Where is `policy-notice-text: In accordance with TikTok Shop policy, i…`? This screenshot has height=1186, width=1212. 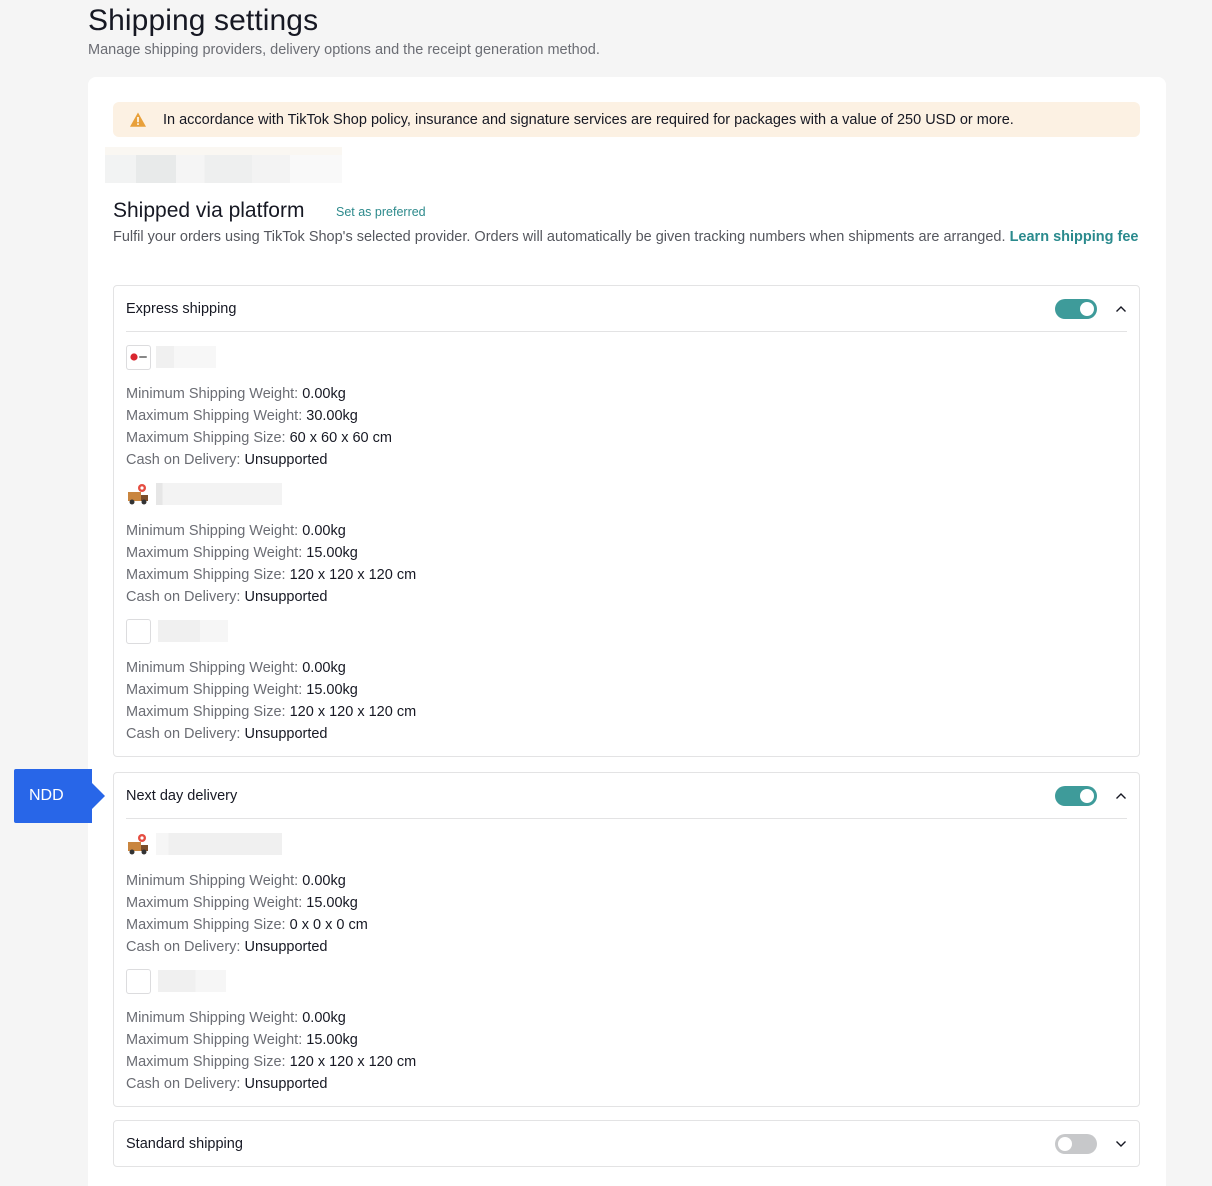
policy-notice-text: In accordance with TikTok Shop policy, i… is located at coordinates (588, 119).